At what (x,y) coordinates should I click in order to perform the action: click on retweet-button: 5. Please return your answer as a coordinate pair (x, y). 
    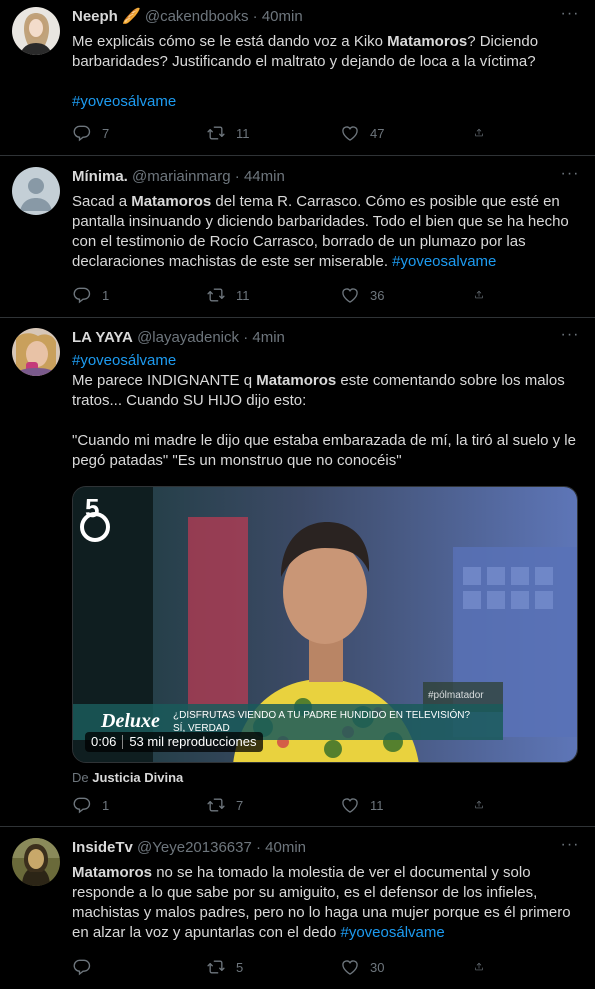
    Looking at the image, I should click on (273, 967).